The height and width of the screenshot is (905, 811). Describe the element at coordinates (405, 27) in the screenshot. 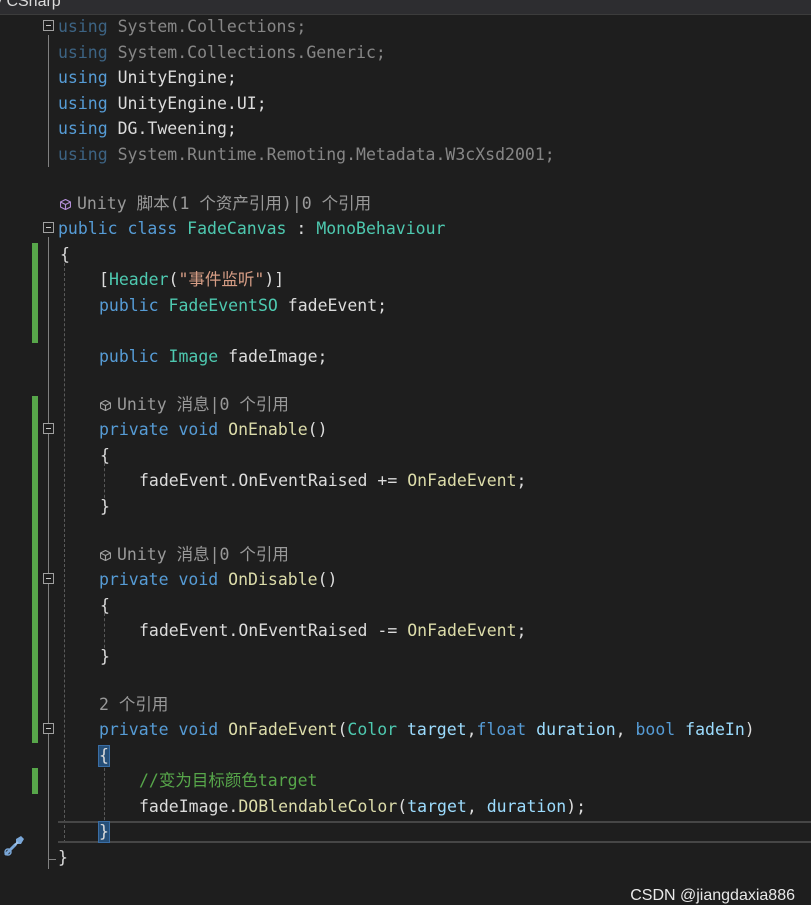

I see `code-line: using System.Collections;` at that location.